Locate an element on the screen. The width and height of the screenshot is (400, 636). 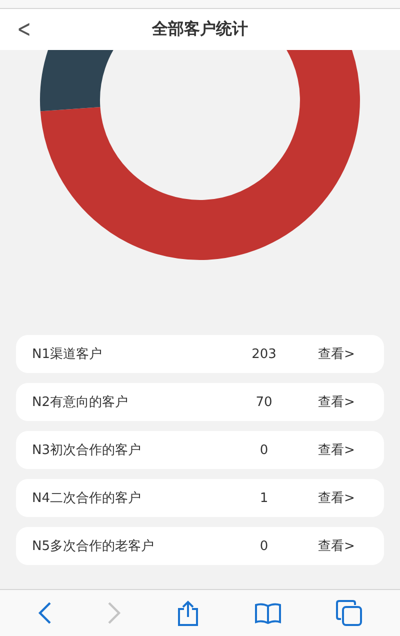
category-label: N5多次合作的老客户 is located at coordinates (93, 546).